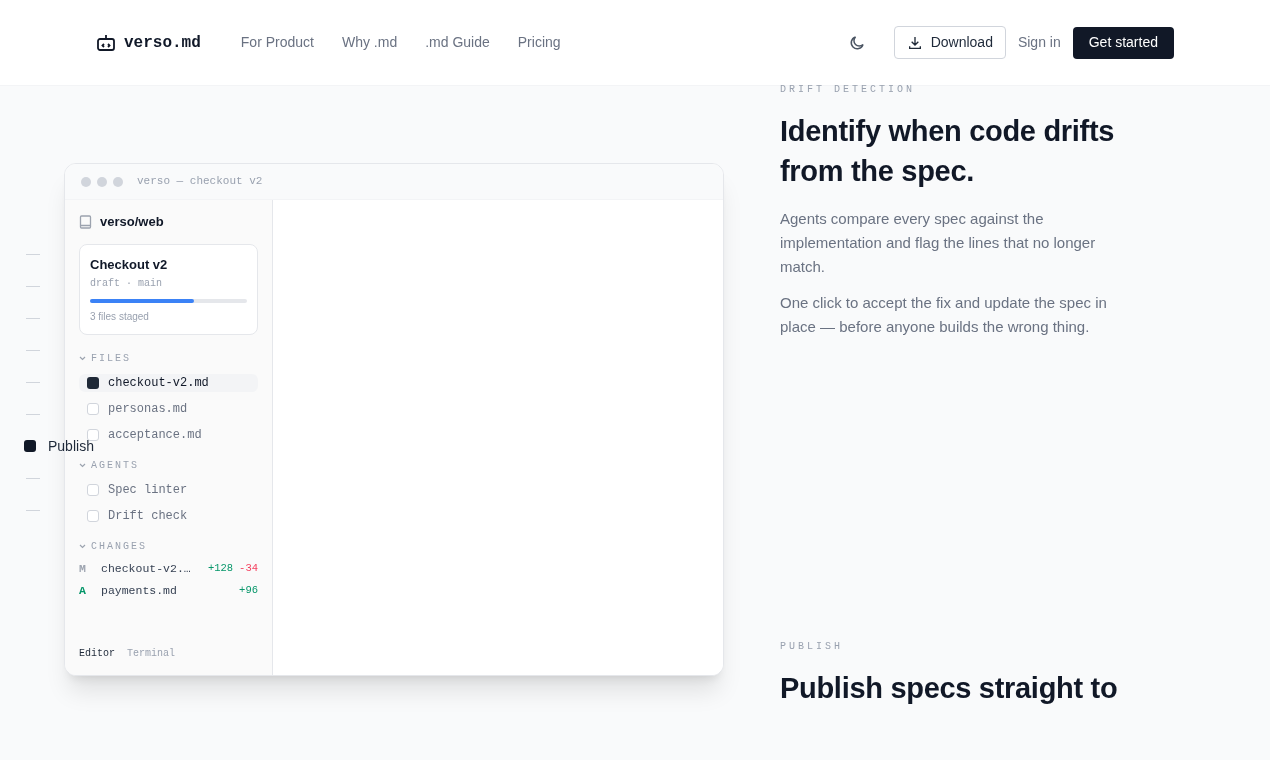 The width and height of the screenshot is (1270, 760). I want to click on file-name: personas.md, so click(148, 409).